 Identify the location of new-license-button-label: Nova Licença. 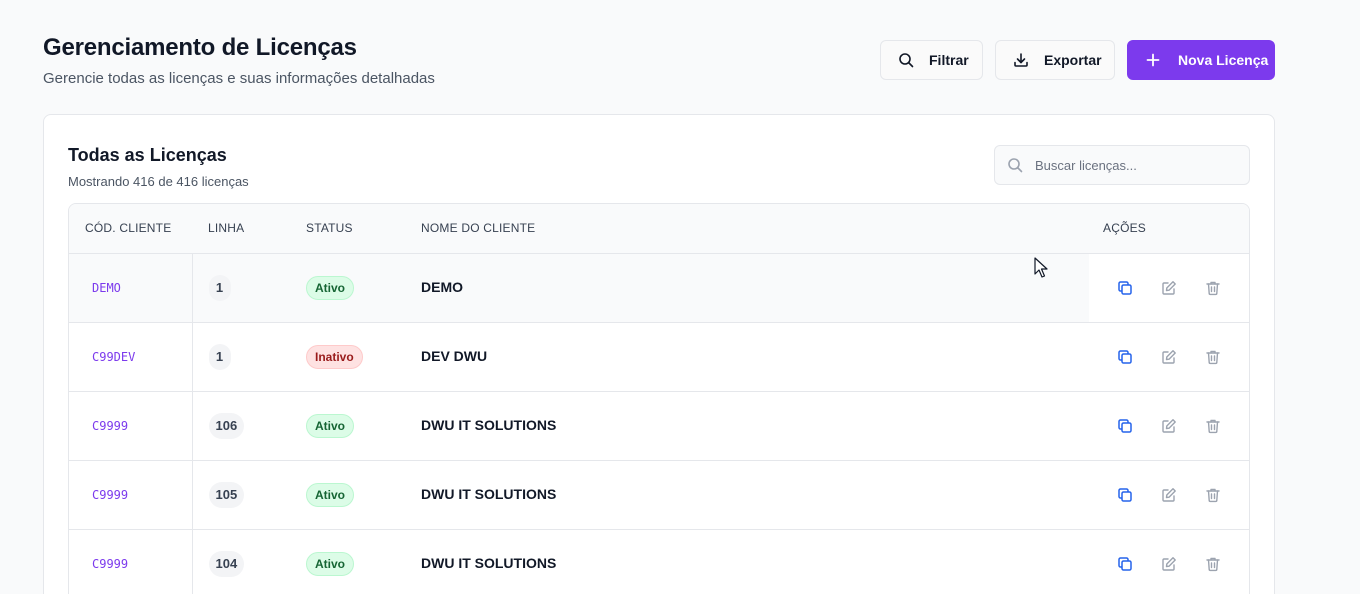
(1223, 60).